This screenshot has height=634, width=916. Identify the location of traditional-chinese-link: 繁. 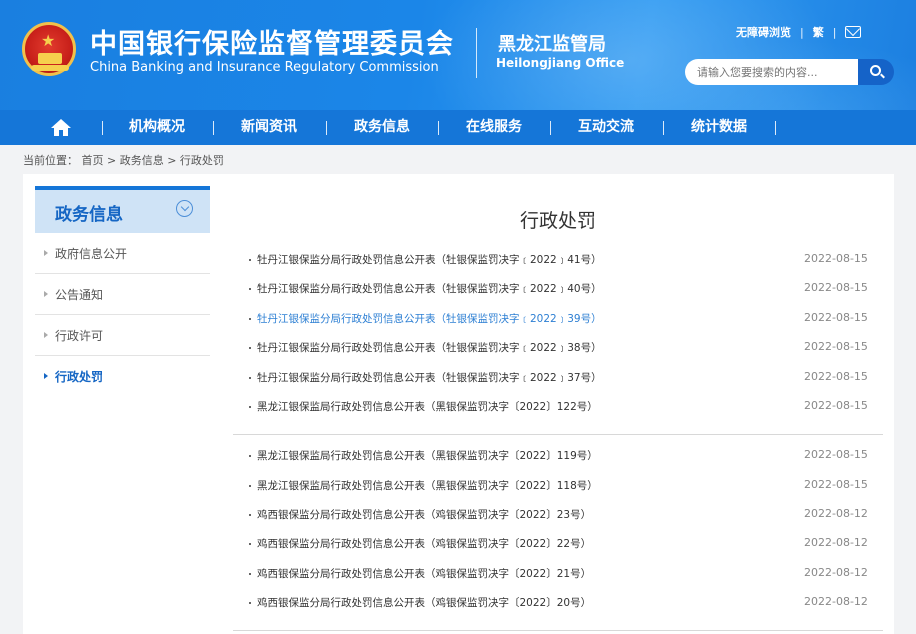
(818, 32).